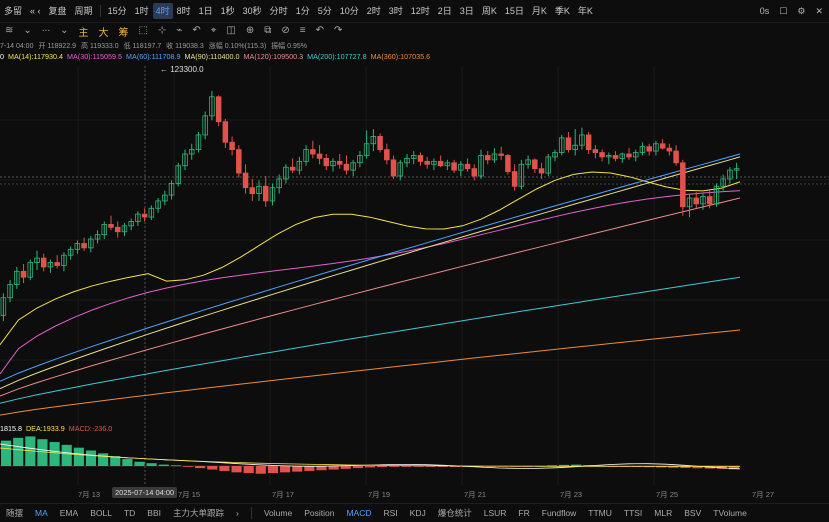 This screenshot has height=522, width=829. I want to click on sub-indicator-5: 爆仓统计, so click(455, 513).